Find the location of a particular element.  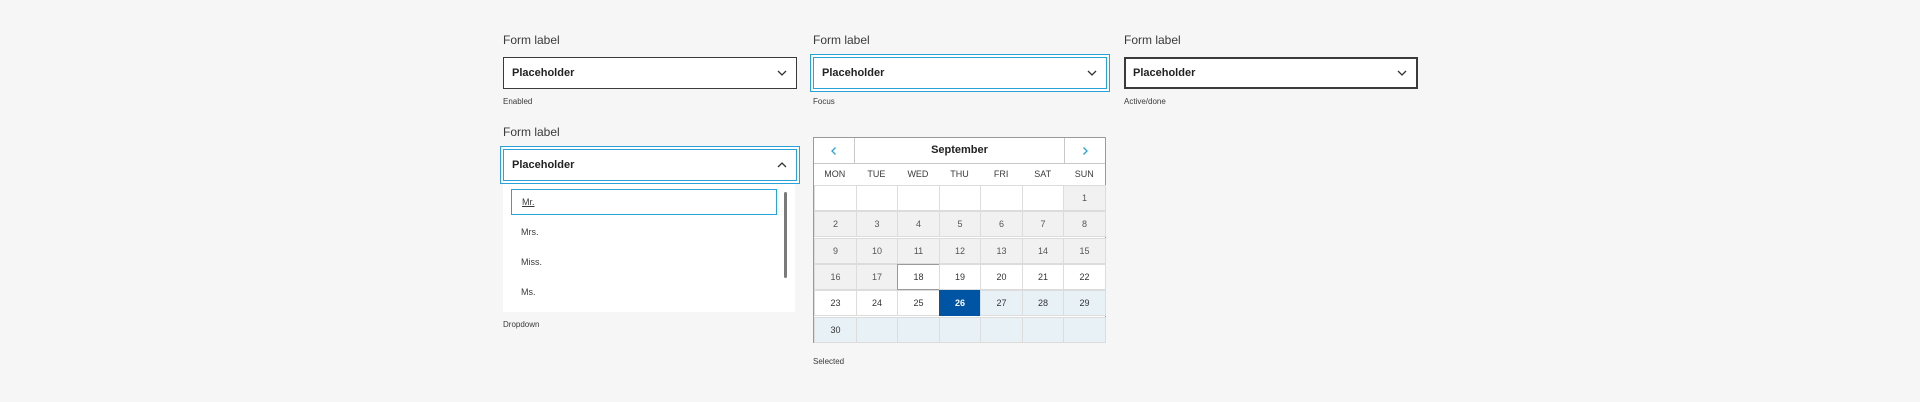

option-mr: Mr. is located at coordinates (644, 202).